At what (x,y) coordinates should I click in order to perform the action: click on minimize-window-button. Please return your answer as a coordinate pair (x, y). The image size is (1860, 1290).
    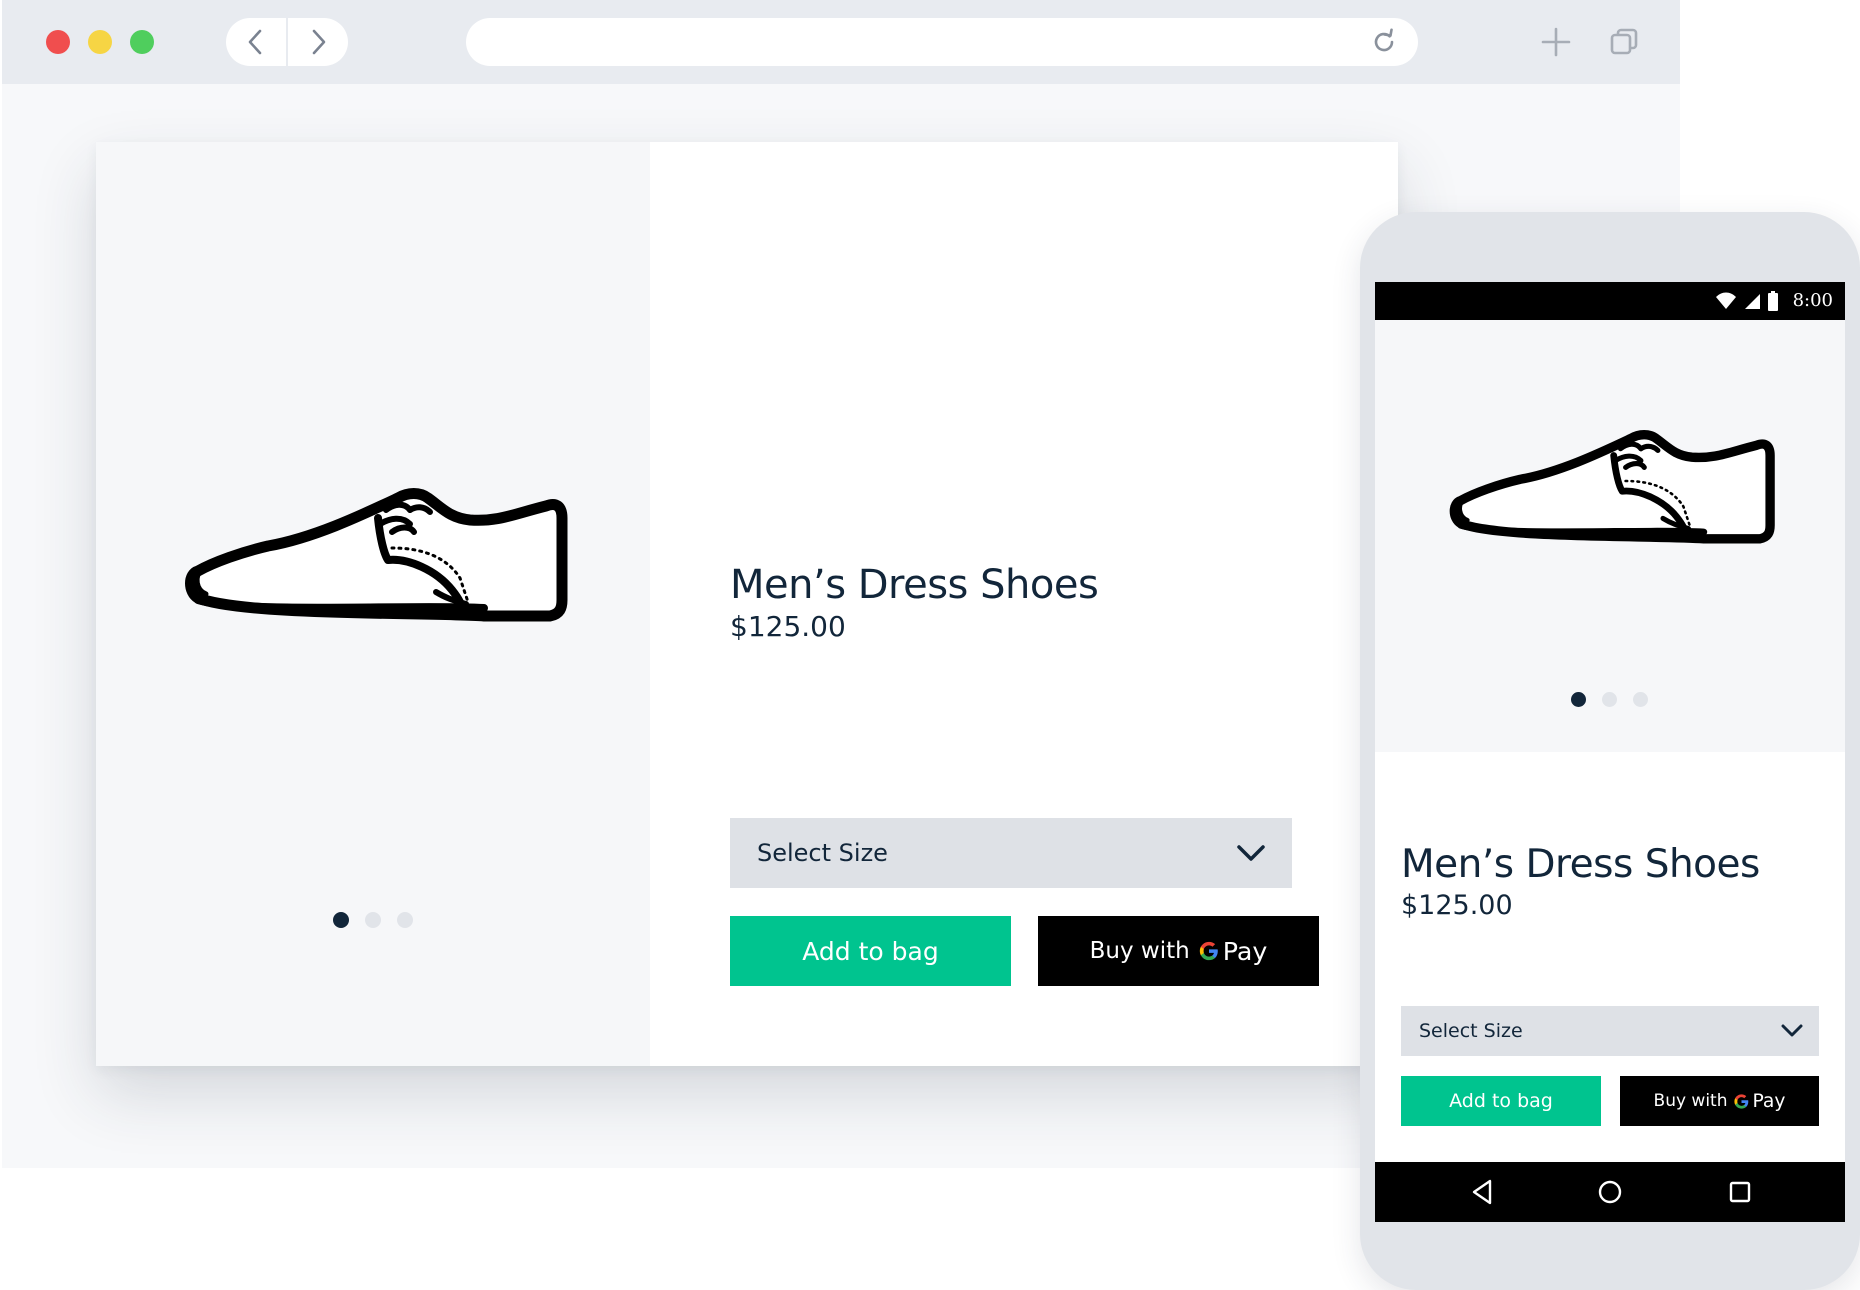
    Looking at the image, I should click on (100, 42).